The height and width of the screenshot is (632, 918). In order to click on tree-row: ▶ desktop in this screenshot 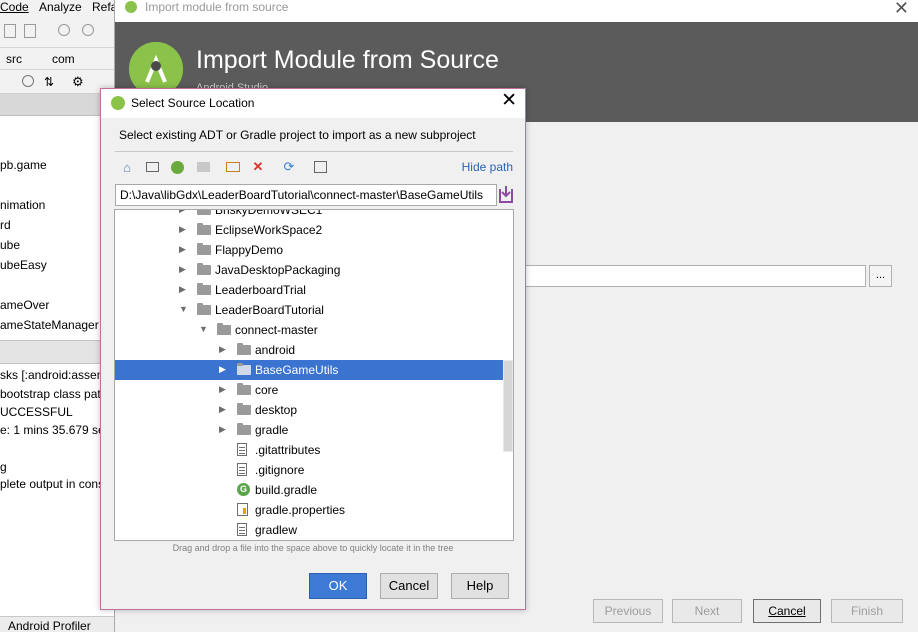, I will do `click(314, 410)`.